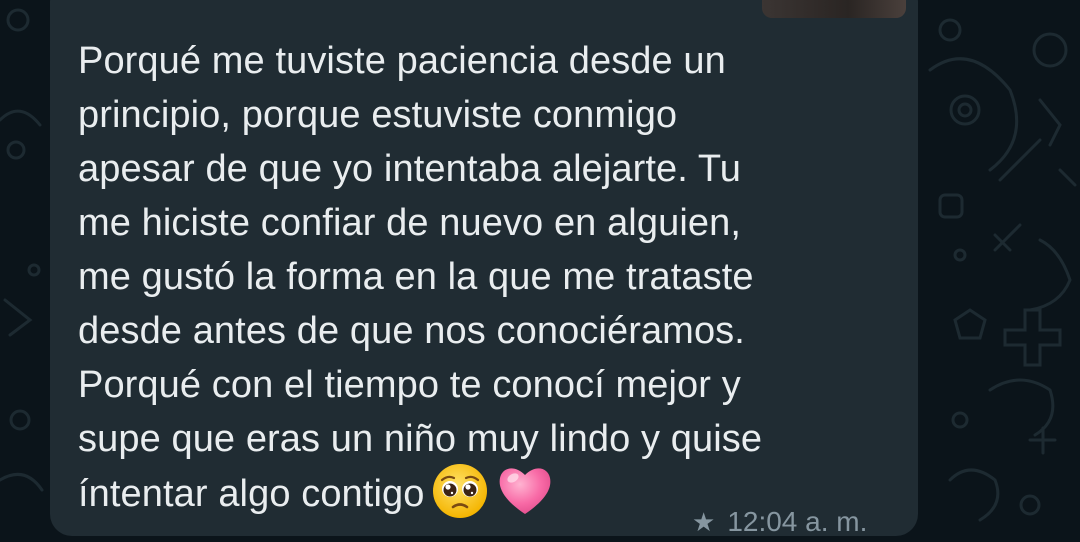 The height and width of the screenshot is (542, 1080). I want to click on message-line: desde antes de que nos conociéramos., so click(411, 331).